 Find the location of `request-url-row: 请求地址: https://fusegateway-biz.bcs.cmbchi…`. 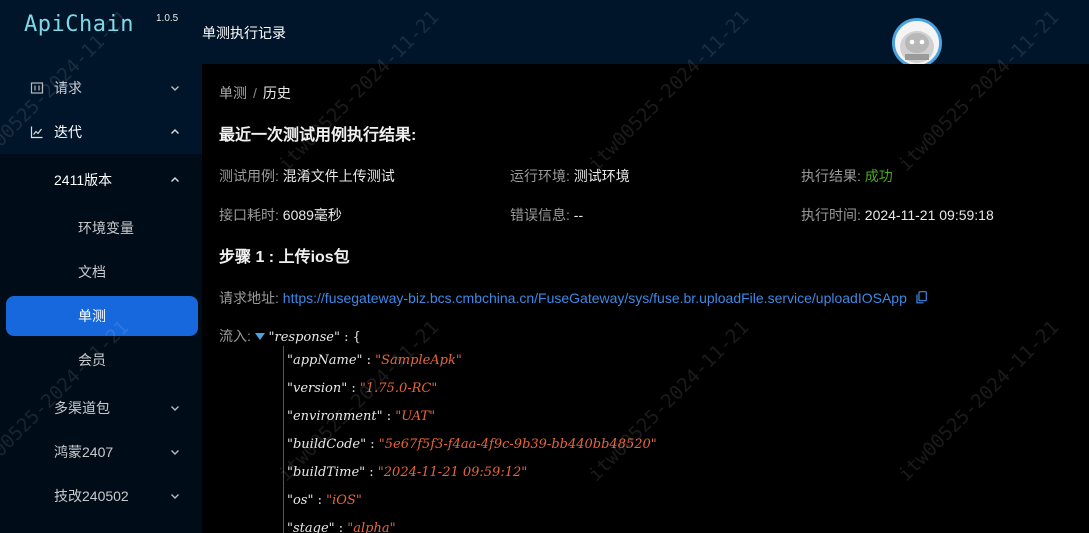

request-url-row: 请求地址: https://fusegateway-biz.bcs.cmbchi… is located at coordinates (573, 298).